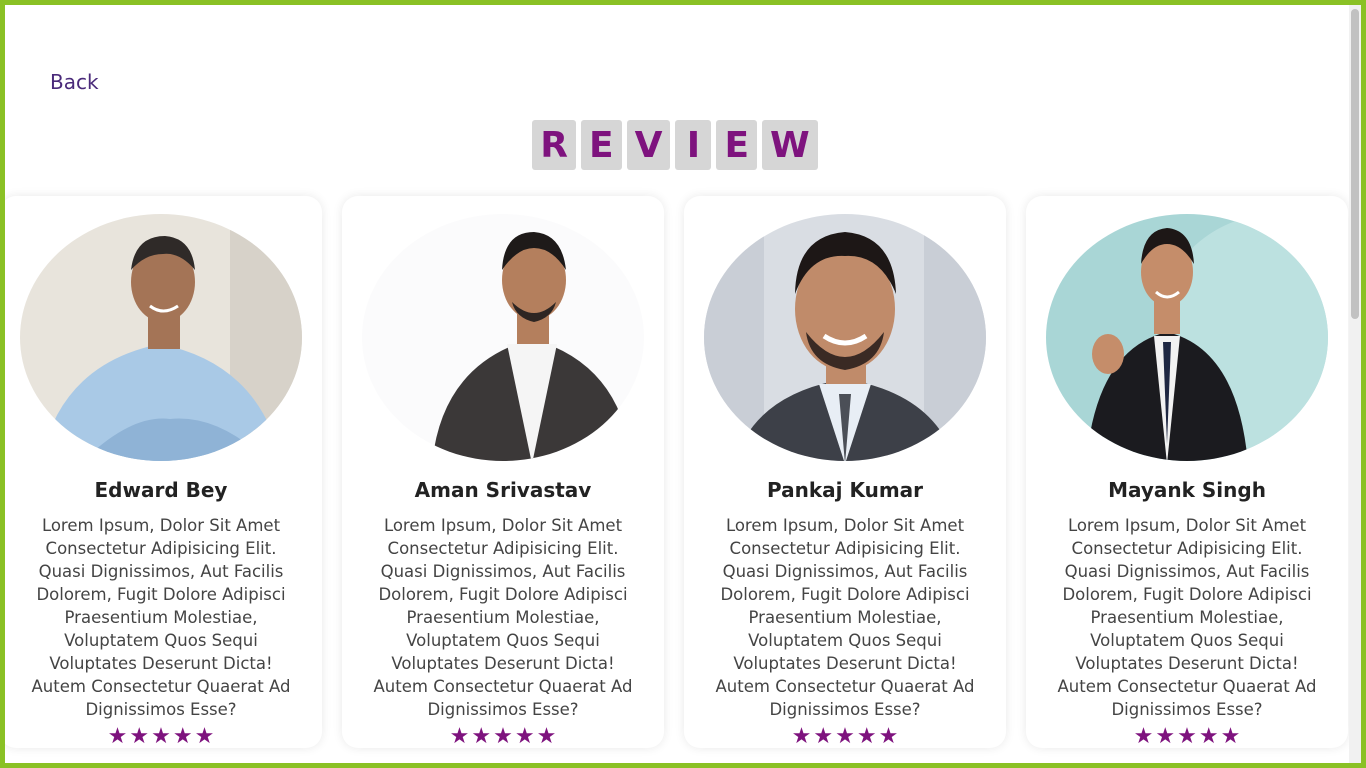  Describe the element at coordinates (845, 490) in the screenshot. I see `reviewer-name: Pankaj Kumar` at that location.